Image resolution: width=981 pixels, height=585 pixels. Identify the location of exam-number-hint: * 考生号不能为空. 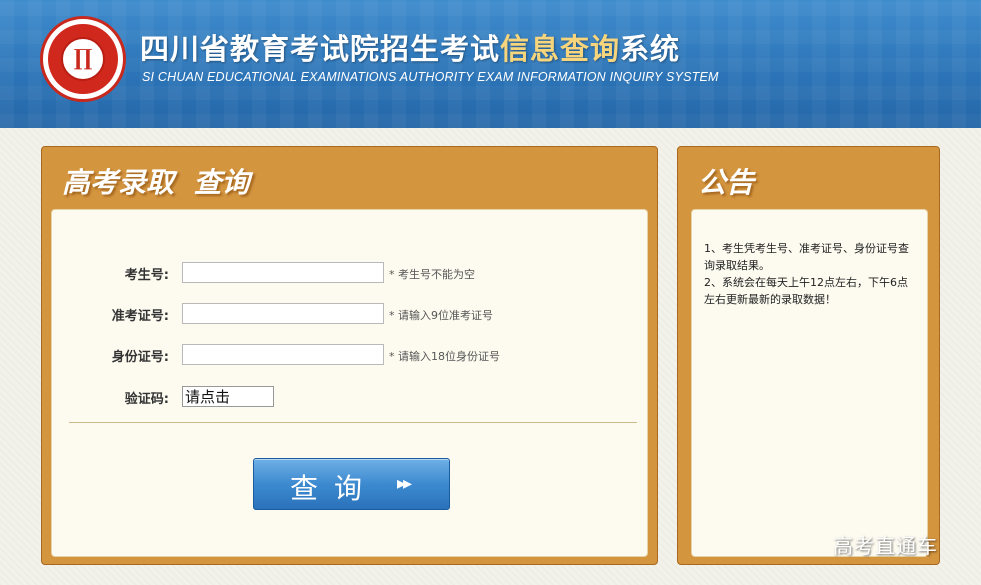
(432, 274).